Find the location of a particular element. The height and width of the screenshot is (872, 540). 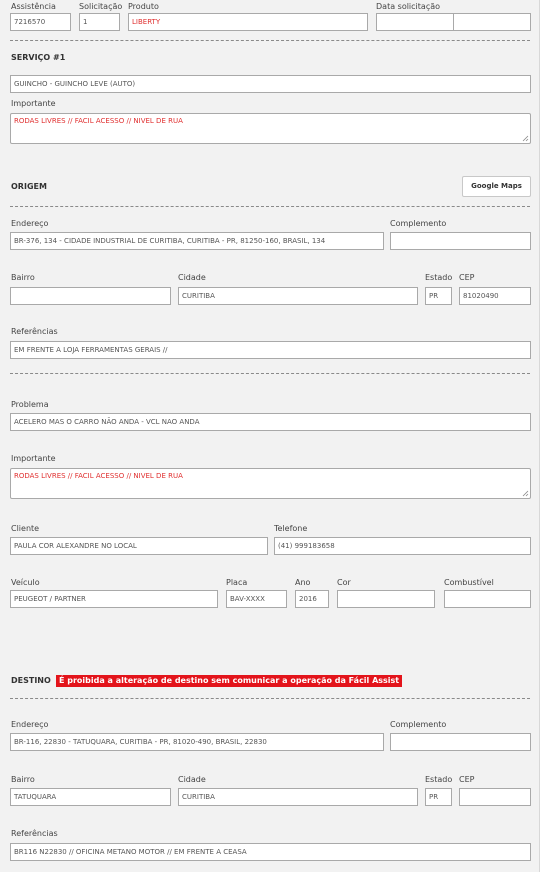

cliente-field: PAULA COR ALEXANDRE NO LOCAL is located at coordinates (139, 546).